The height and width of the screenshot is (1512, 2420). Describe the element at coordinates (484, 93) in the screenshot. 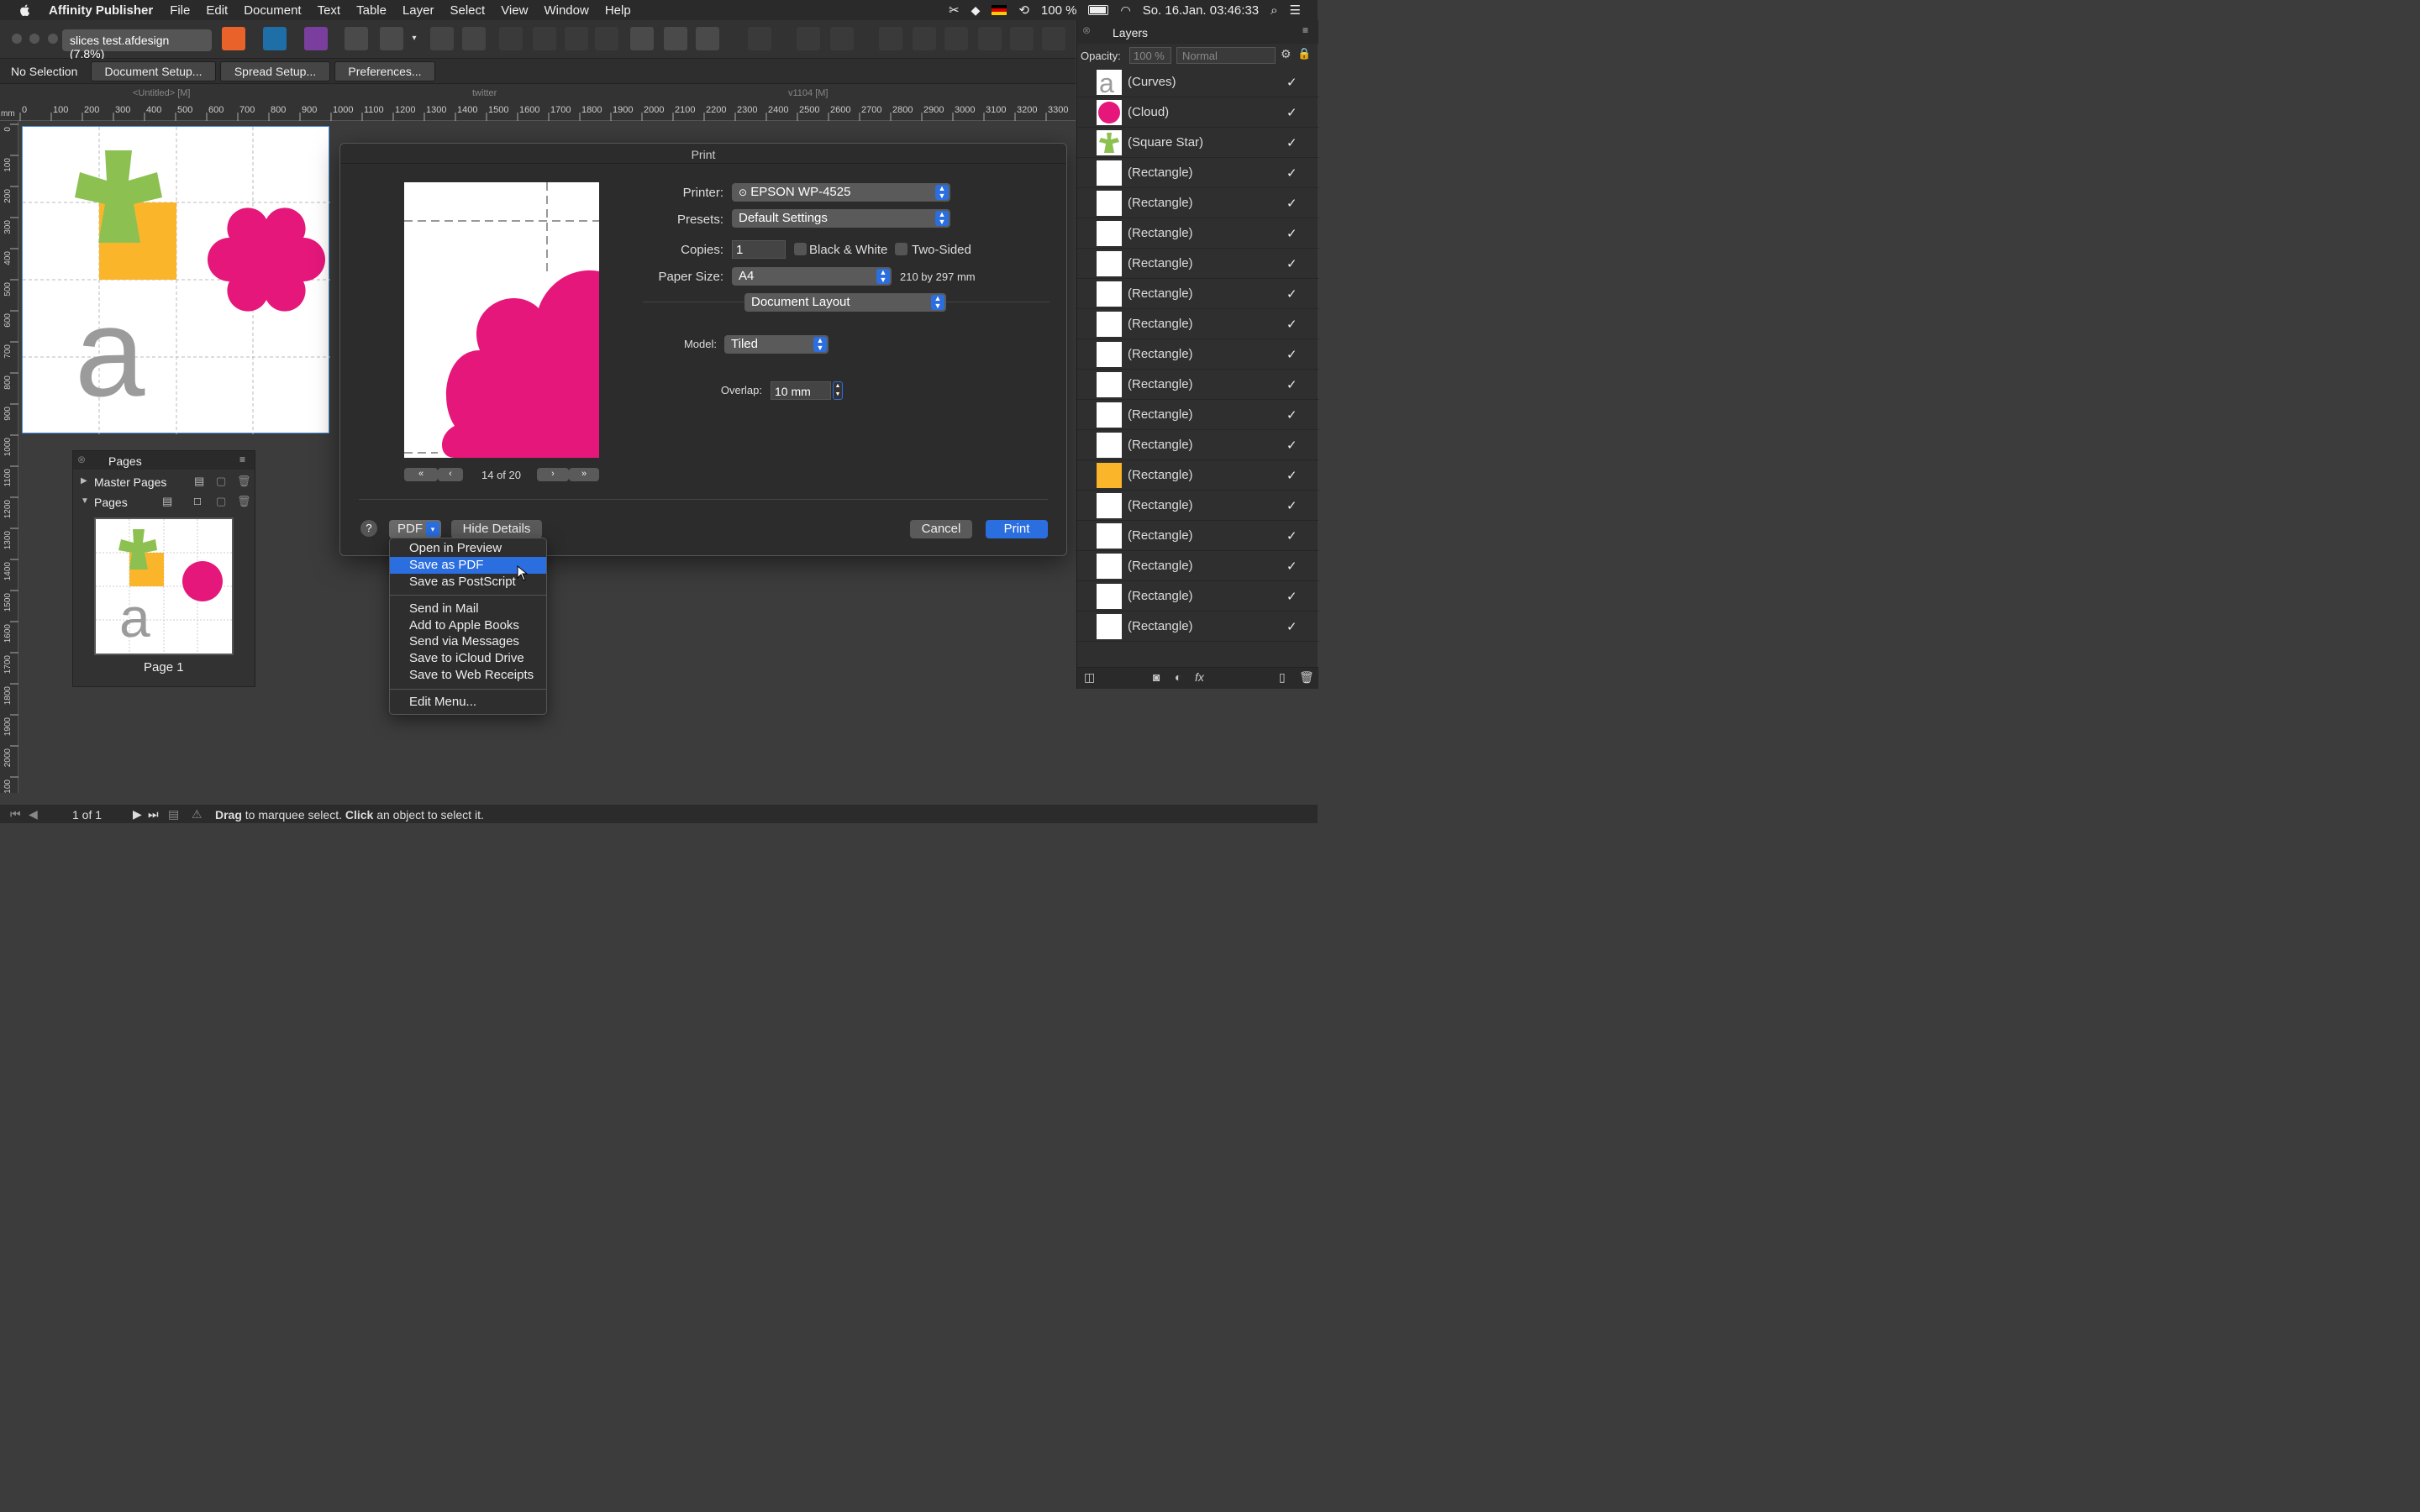

I see `tab-twitter: twitter` at that location.